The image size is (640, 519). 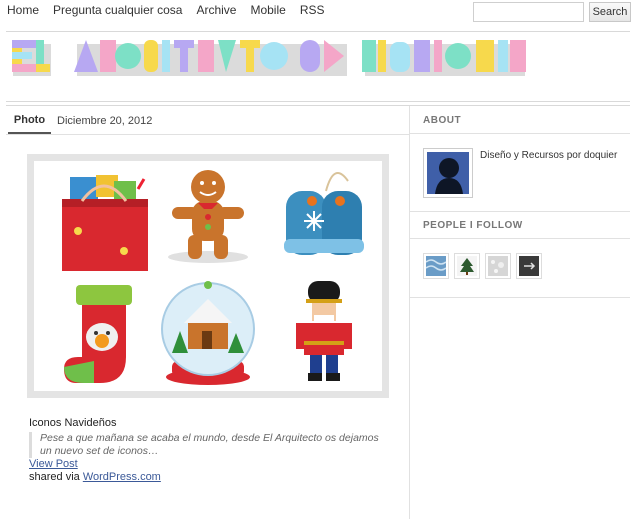 What do you see at coordinates (267, 10) in the screenshot?
I see `nav-mobile-link: Mobile` at bounding box center [267, 10].